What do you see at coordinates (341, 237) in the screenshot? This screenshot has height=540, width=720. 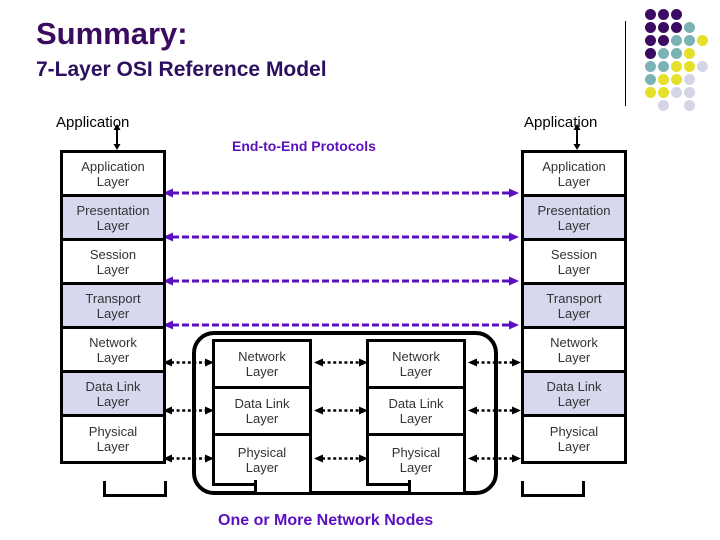 I see `presentation-protocol-arrow` at bounding box center [341, 237].